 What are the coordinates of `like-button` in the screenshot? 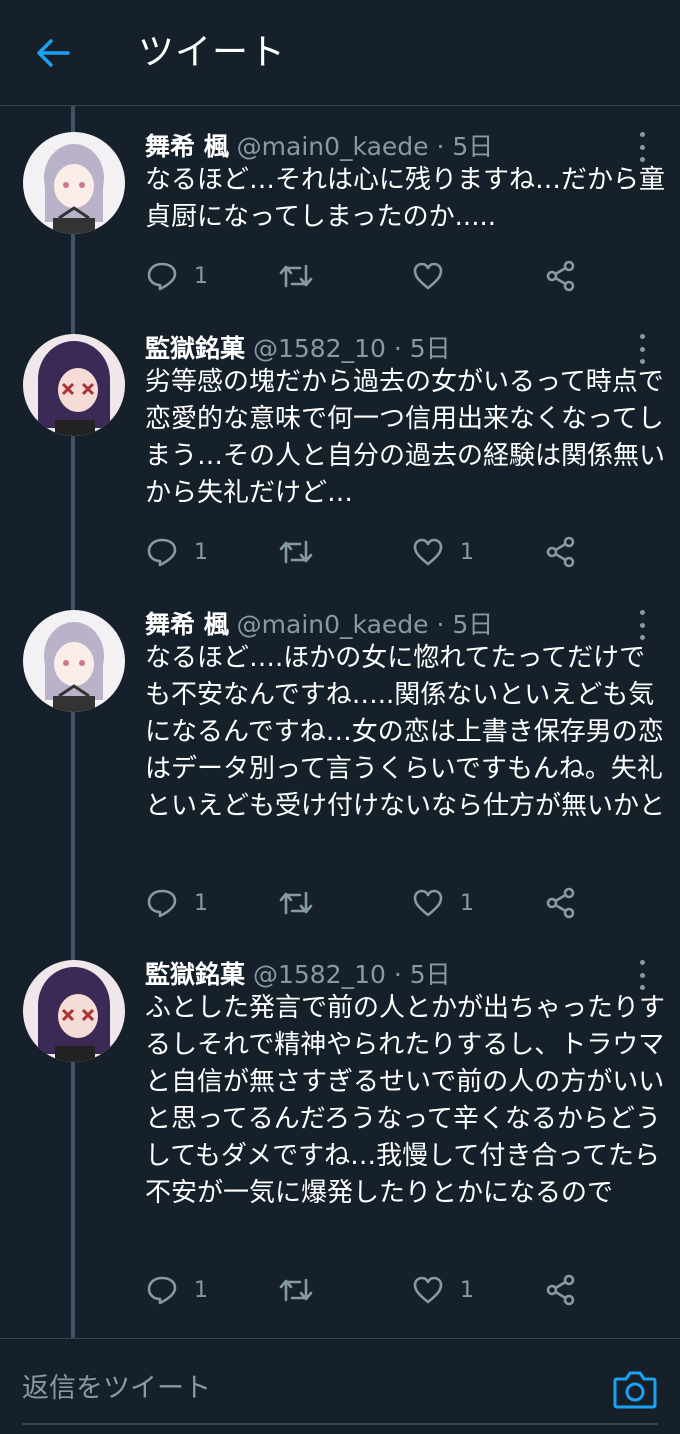 It's located at (436, 276).